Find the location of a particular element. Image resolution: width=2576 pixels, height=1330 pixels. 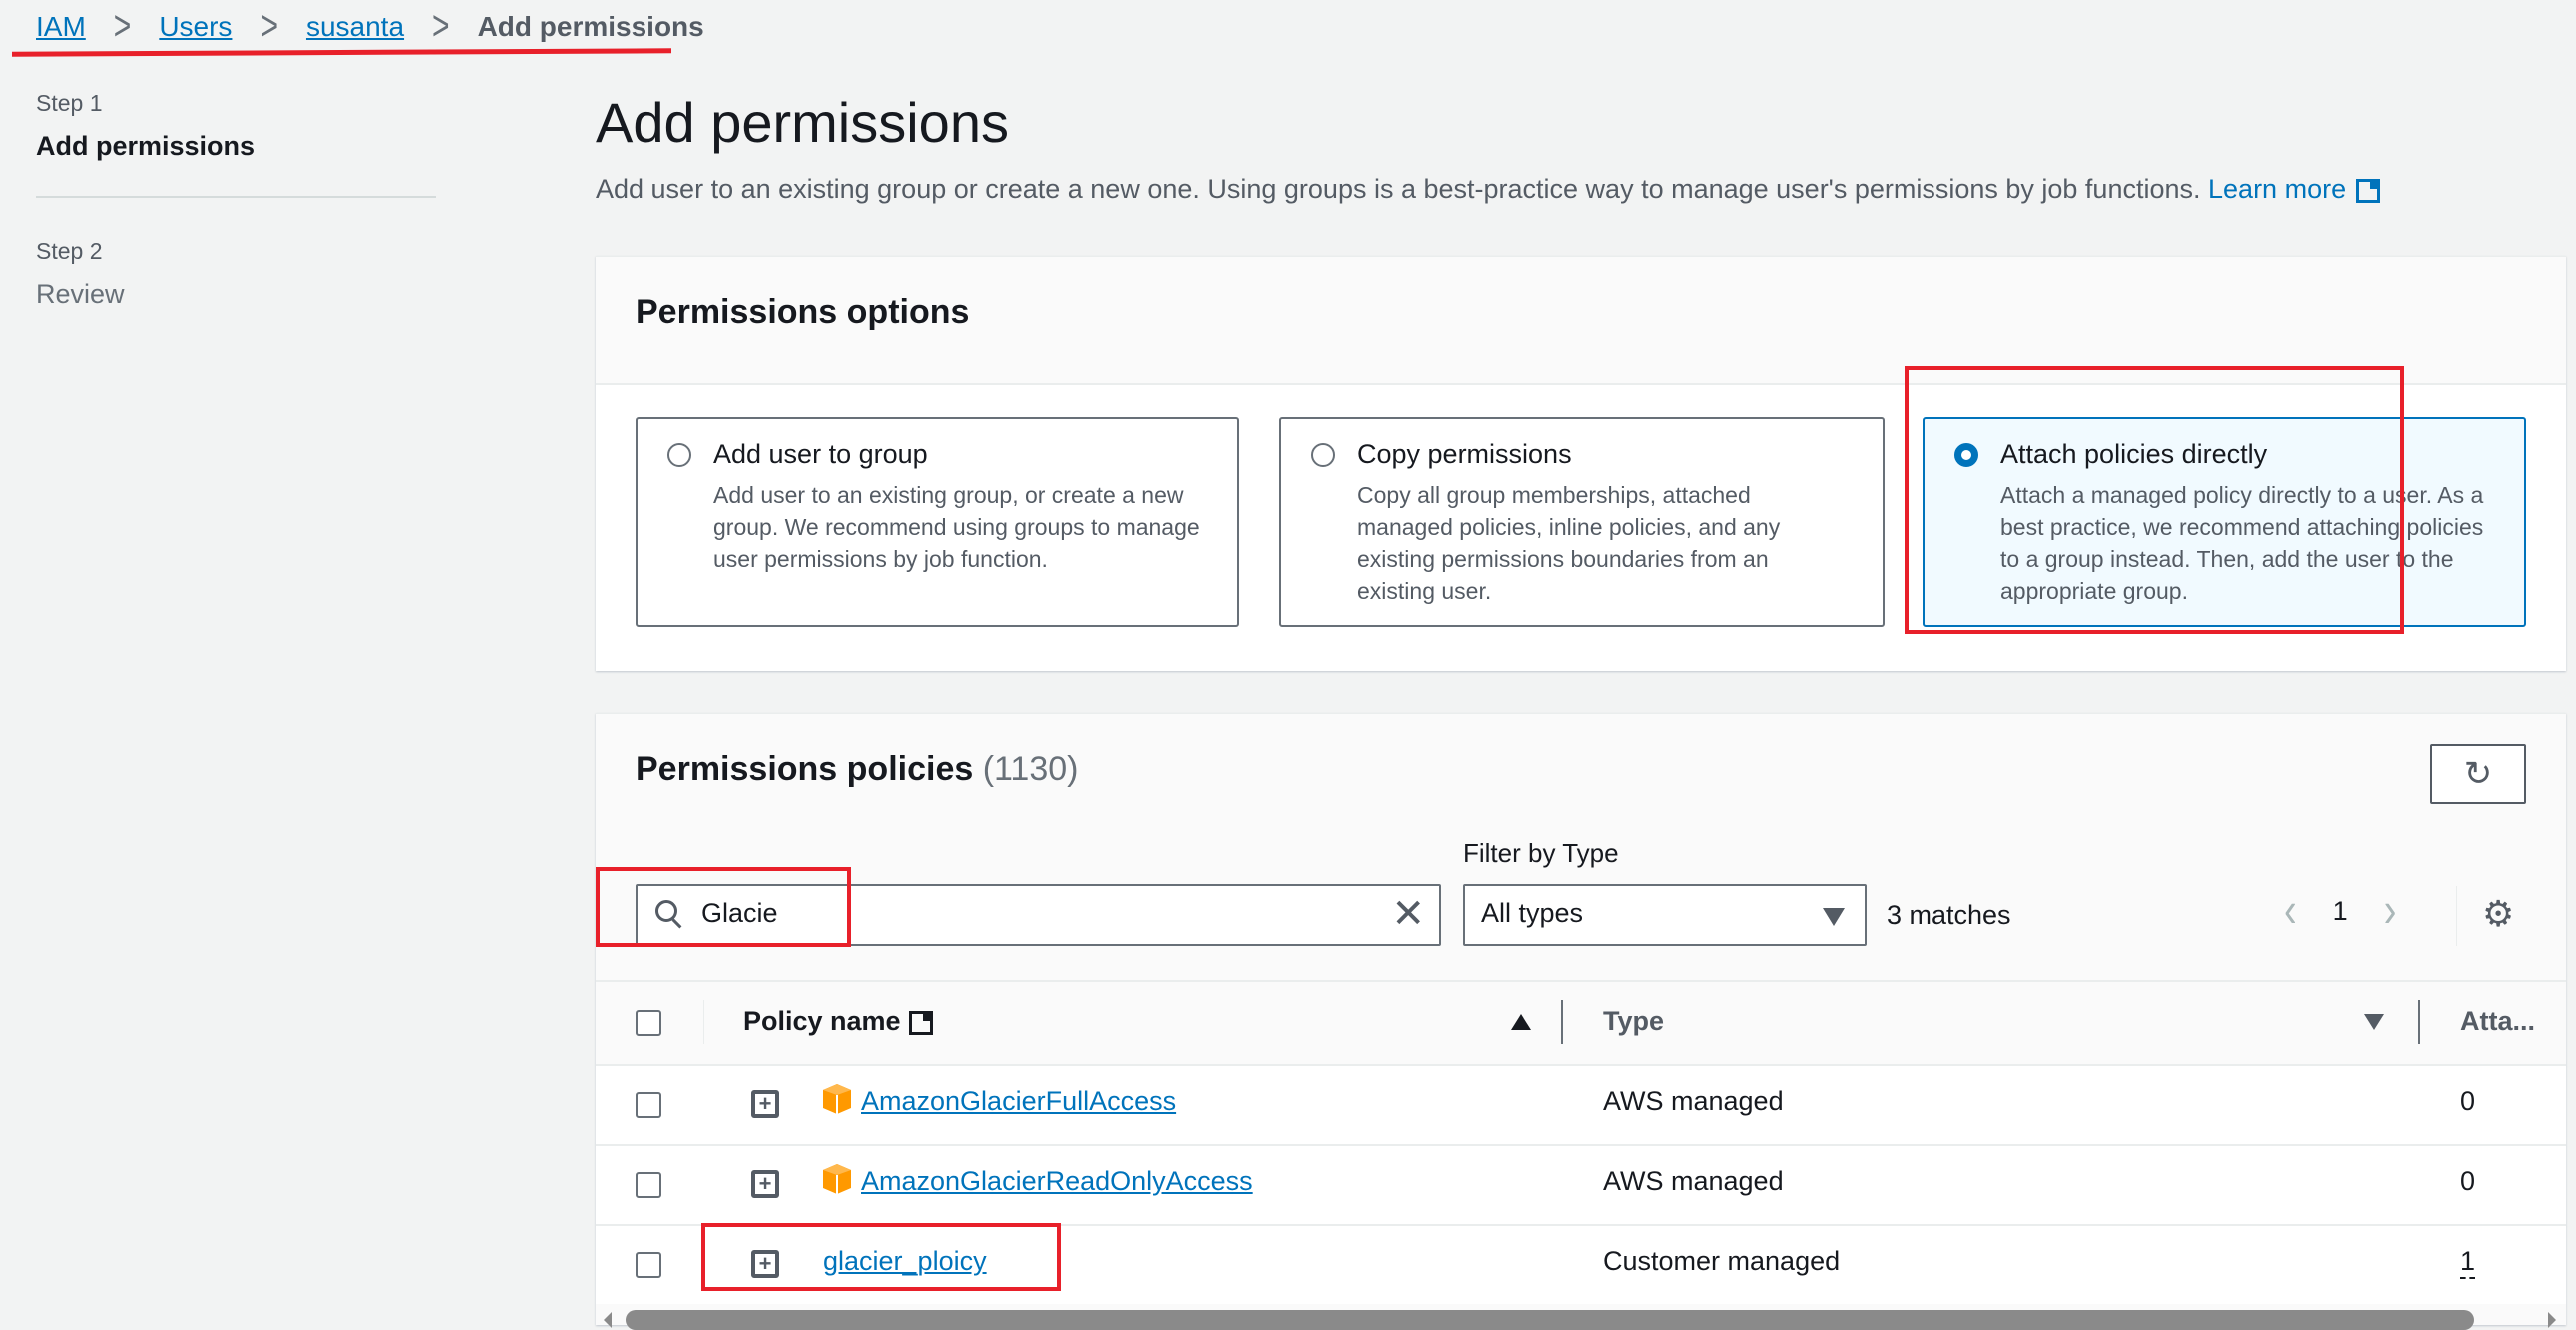

scroll-left-icon is located at coordinates (608, 1320).